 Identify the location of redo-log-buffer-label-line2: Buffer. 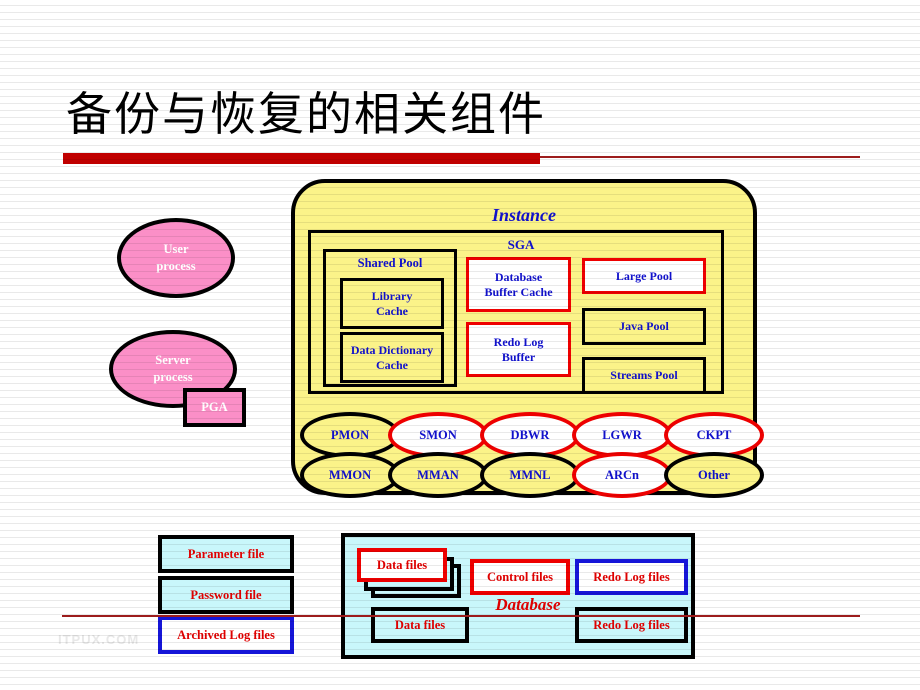
(518, 356).